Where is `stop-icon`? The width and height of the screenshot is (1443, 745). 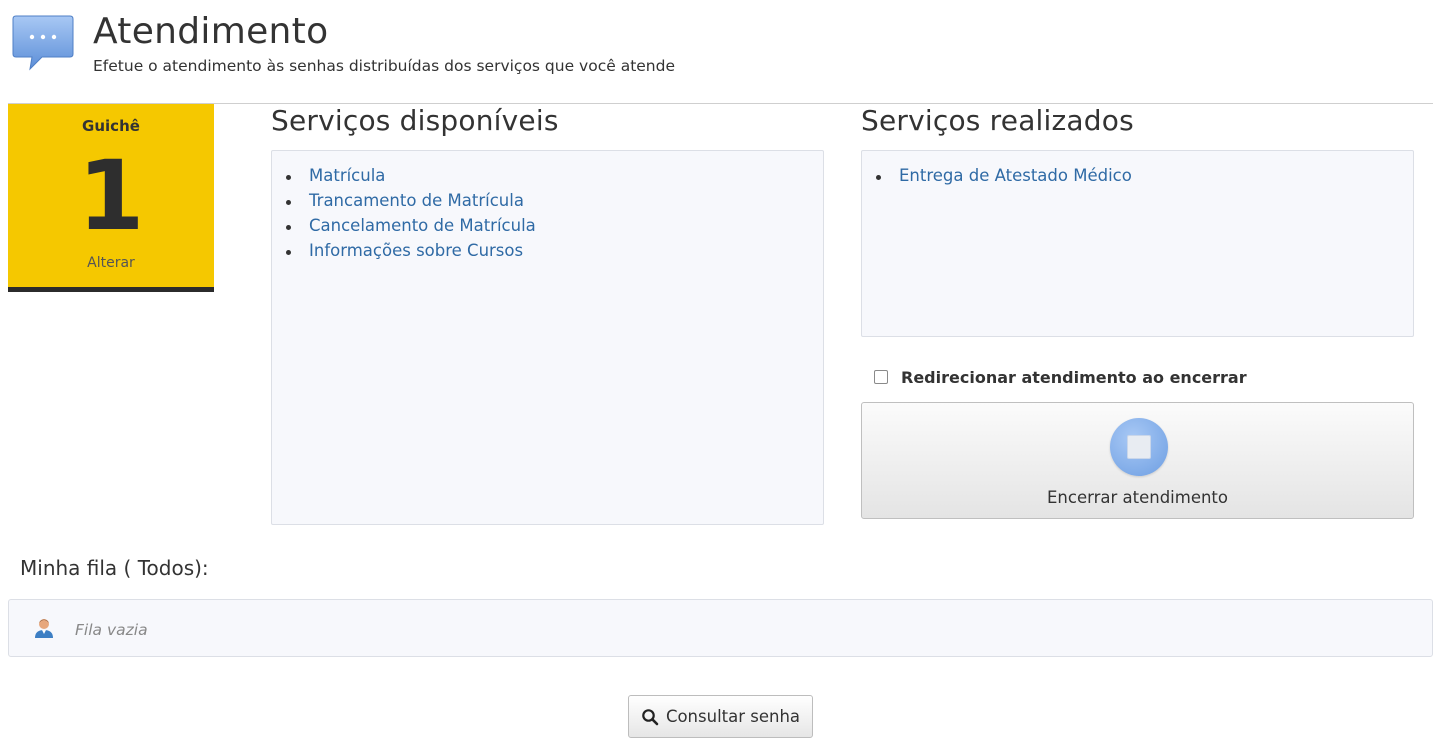 stop-icon is located at coordinates (1139, 447).